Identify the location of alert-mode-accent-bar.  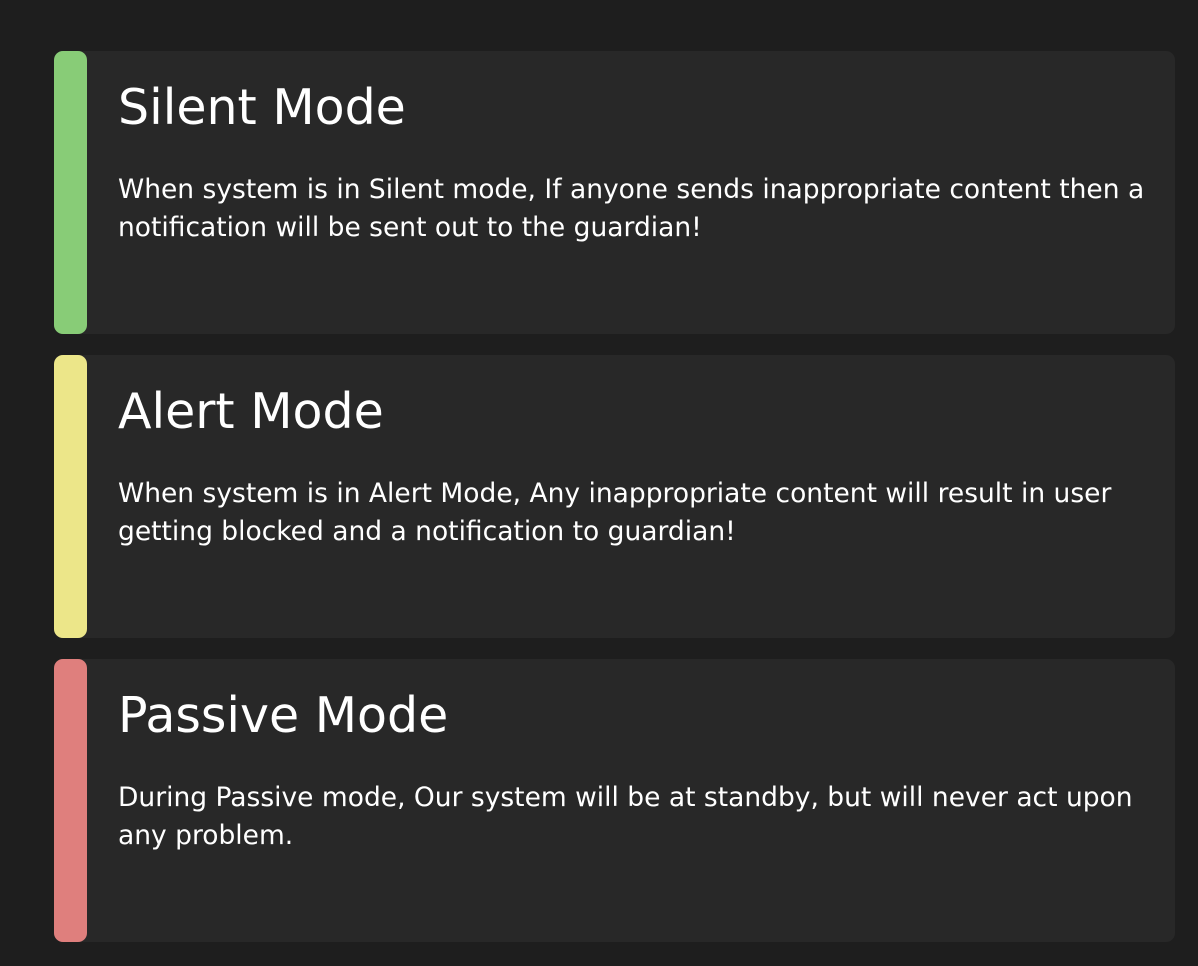
(70, 496).